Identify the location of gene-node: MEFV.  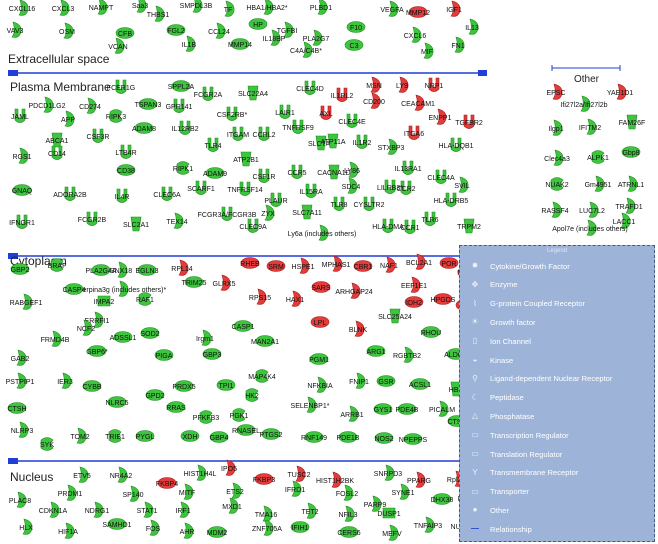
(392, 532).